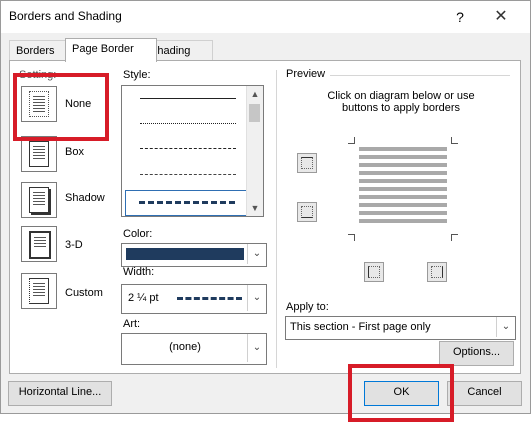 The image size is (531, 422). What do you see at coordinates (454, 140) in the screenshot?
I see `corner-mark-top-right` at bounding box center [454, 140].